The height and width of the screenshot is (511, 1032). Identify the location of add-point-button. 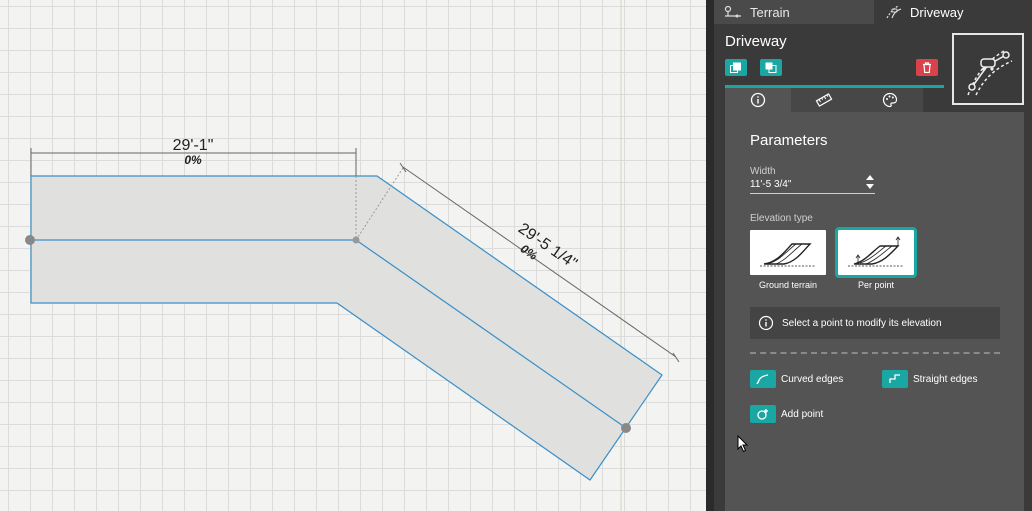
(763, 414).